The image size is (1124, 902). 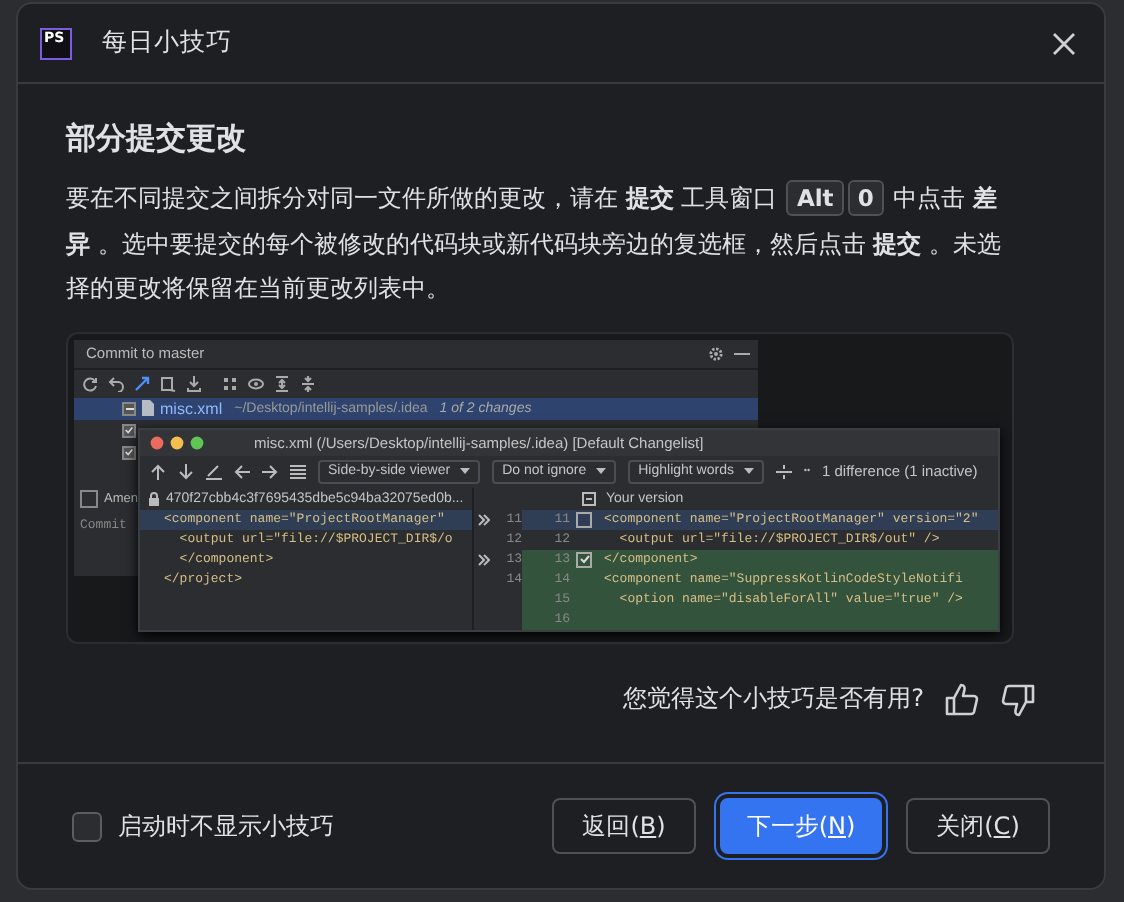 What do you see at coordinates (1064, 43) in the screenshot?
I see `close-icon` at bounding box center [1064, 43].